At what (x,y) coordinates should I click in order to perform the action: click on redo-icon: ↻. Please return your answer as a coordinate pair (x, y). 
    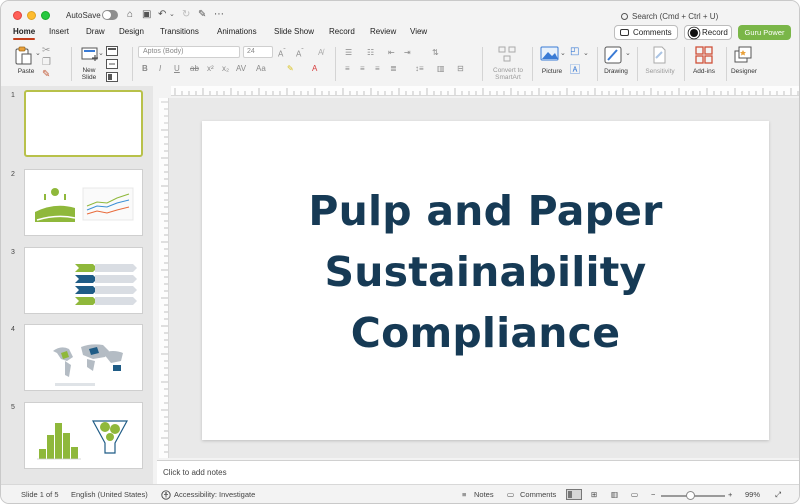
    Looking at the image, I should click on (186, 15).